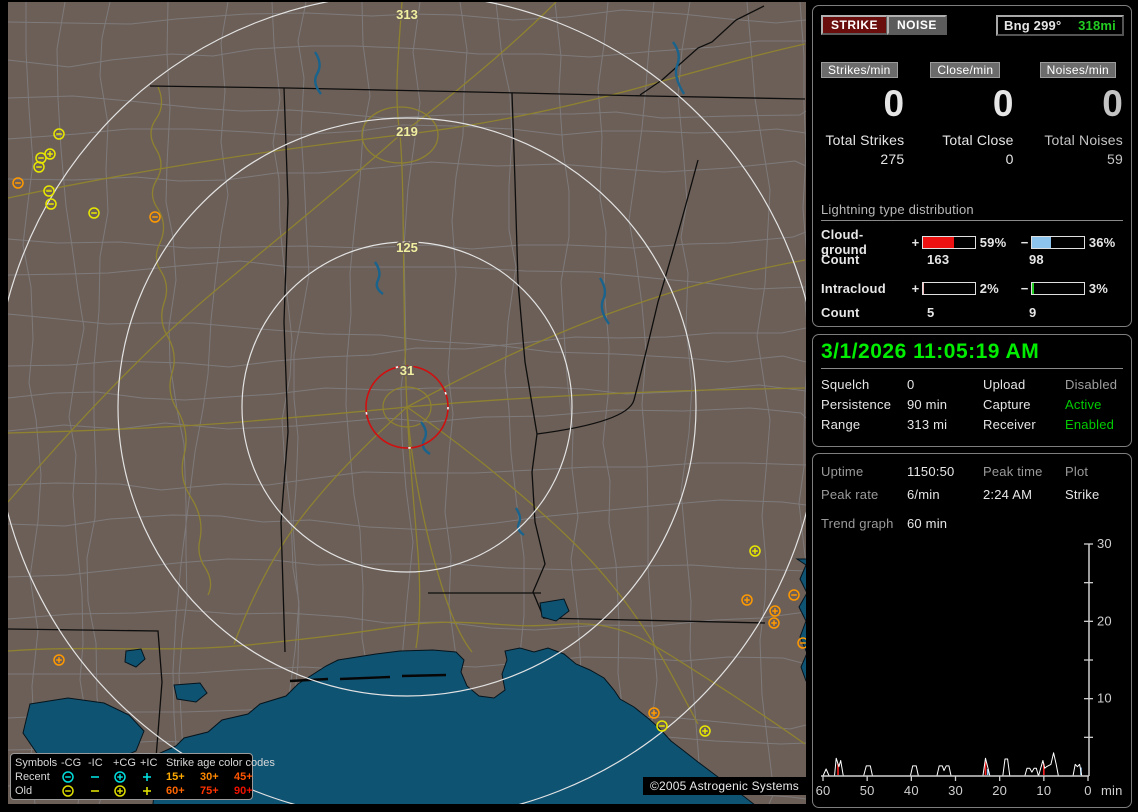  Describe the element at coordinates (932, 259) in the screenshot. I see `cloud-ground-count-row: Count 163 98` at that location.